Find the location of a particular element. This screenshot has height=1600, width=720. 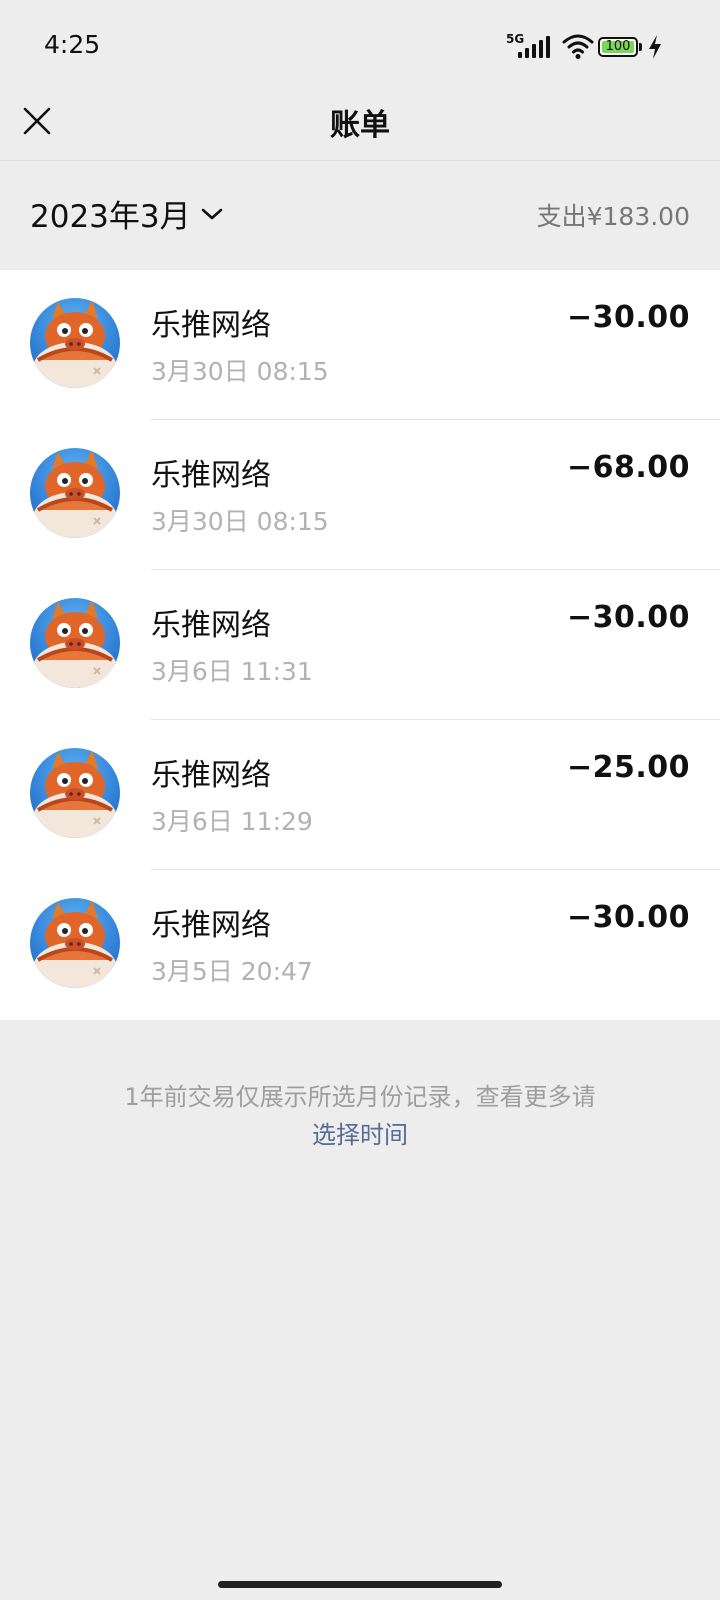

transaction-row: 乐推网络 3月30日 08:15 −68.00 is located at coordinates (360, 495).